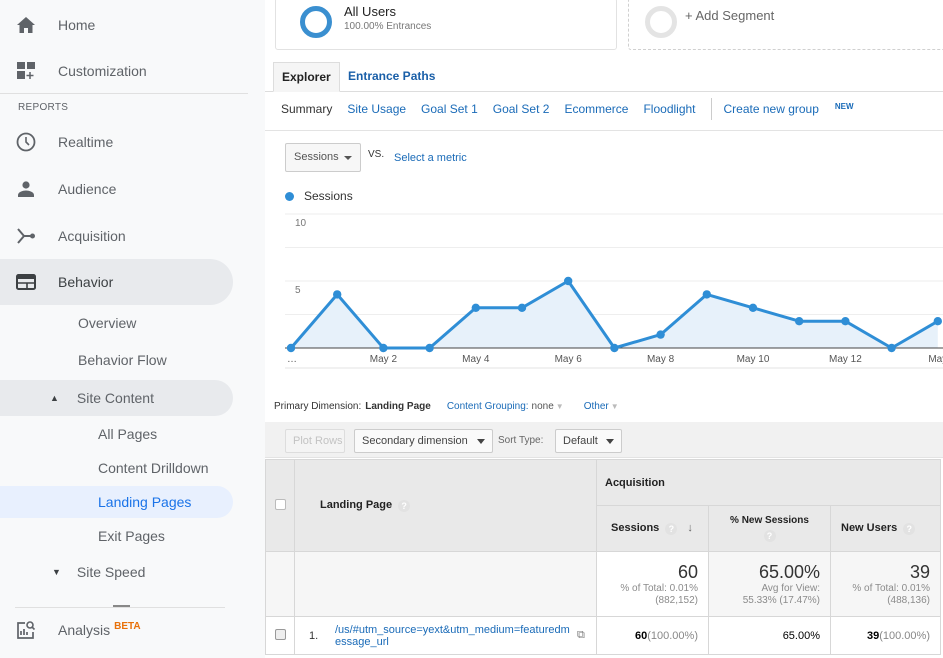 The height and width of the screenshot is (658, 943). What do you see at coordinates (661, 359) in the screenshot?
I see `x-tick-label: May 8` at bounding box center [661, 359].